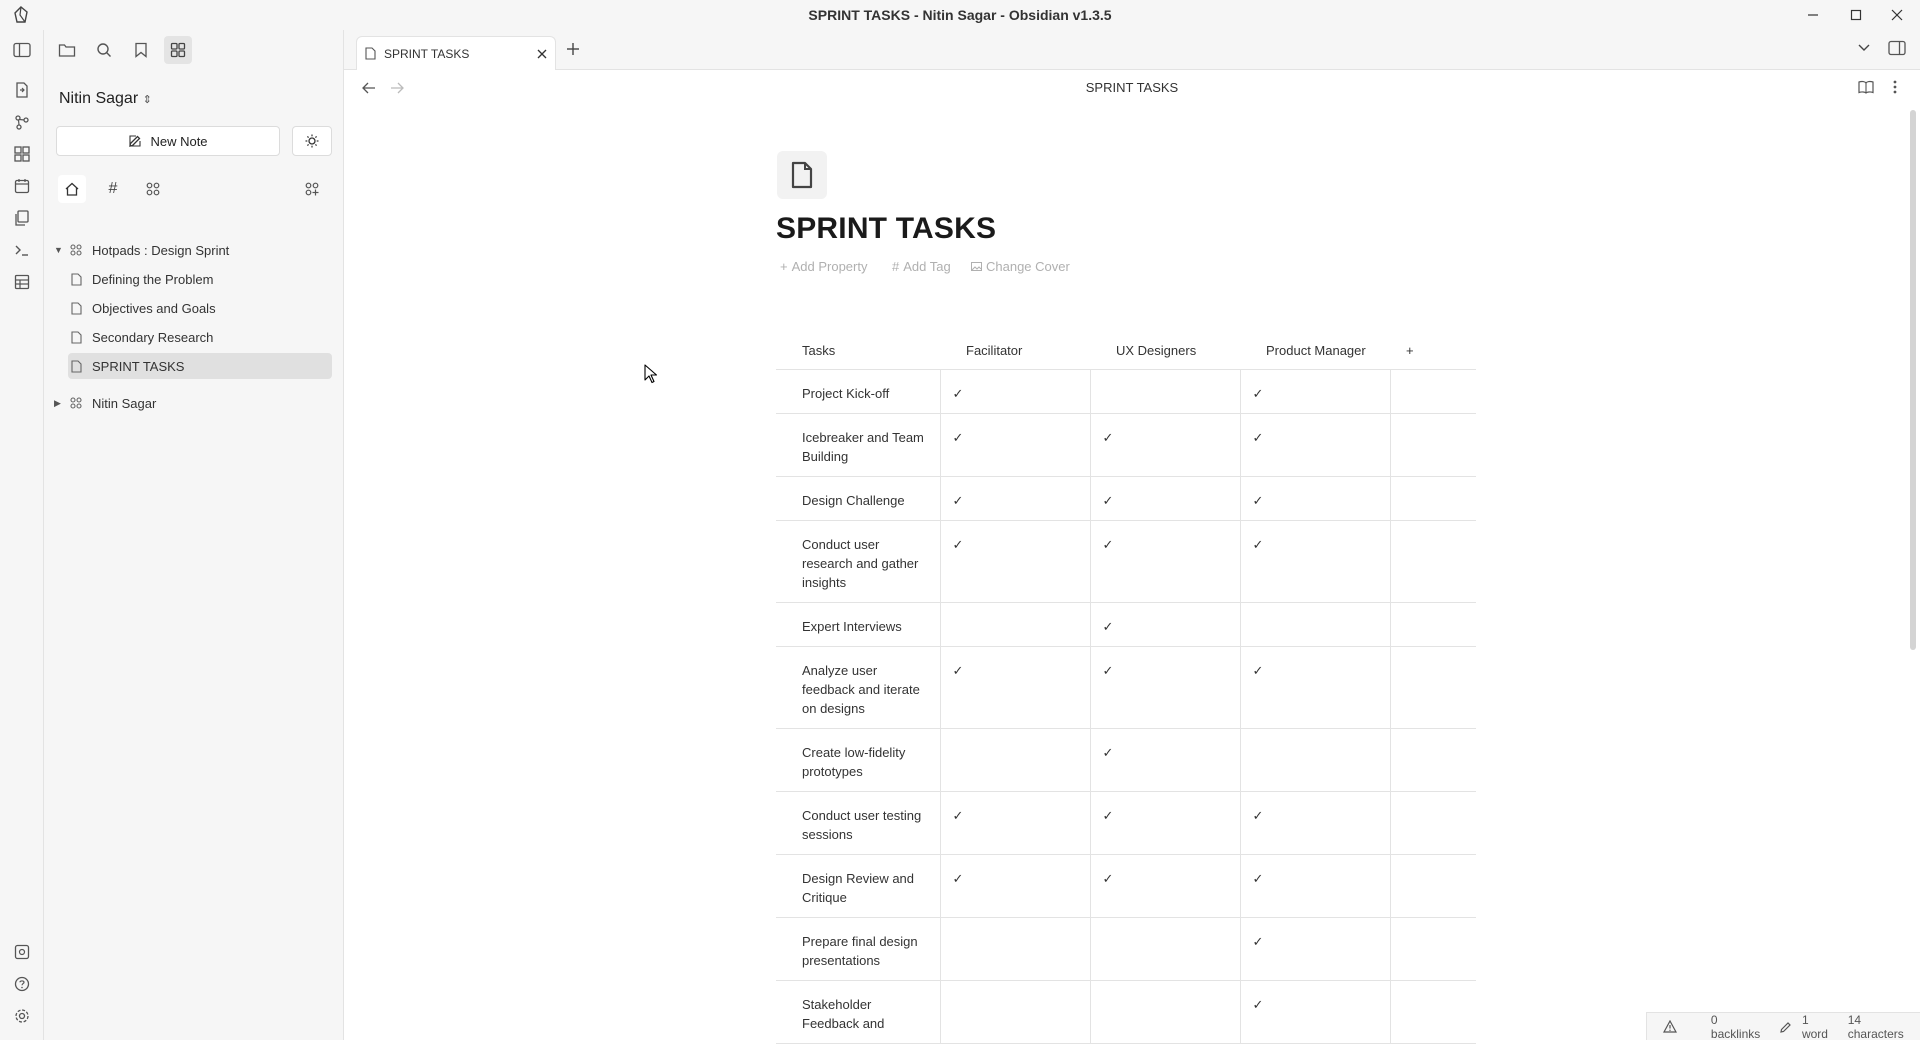 This screenshot has height=1044, width=1920. I want to click on theme-toggle-button, so click(312, 141).